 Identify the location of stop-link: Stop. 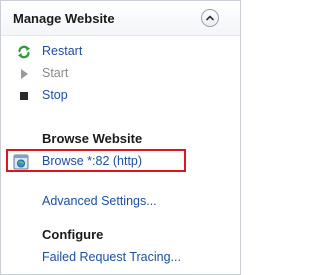
(55, 95).